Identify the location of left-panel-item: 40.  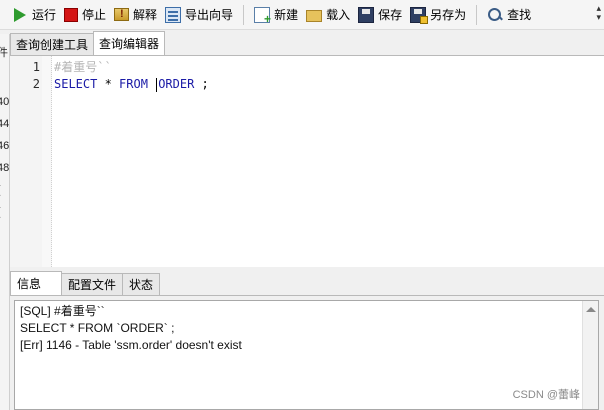
(5, 102).